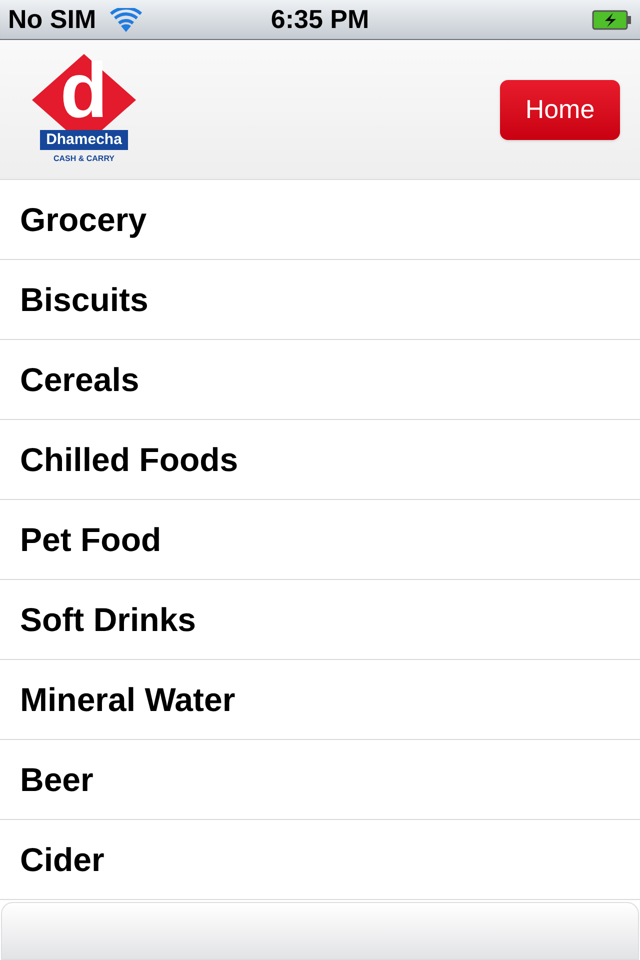 The width and height of the screenshot is (640, 960). I want to click on logo-diamond-icon, so click(84, 92).